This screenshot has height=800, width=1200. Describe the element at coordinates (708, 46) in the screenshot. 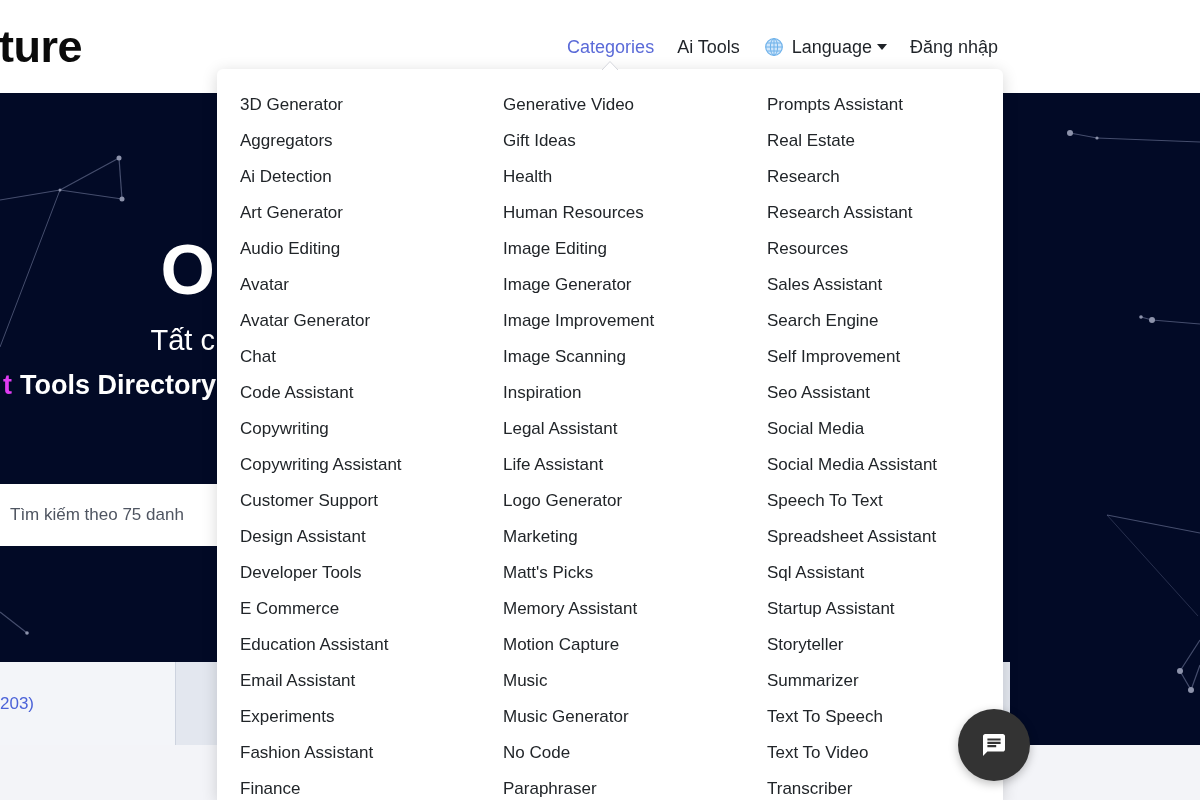

I see `nav-link: Ai Tools` at that location.